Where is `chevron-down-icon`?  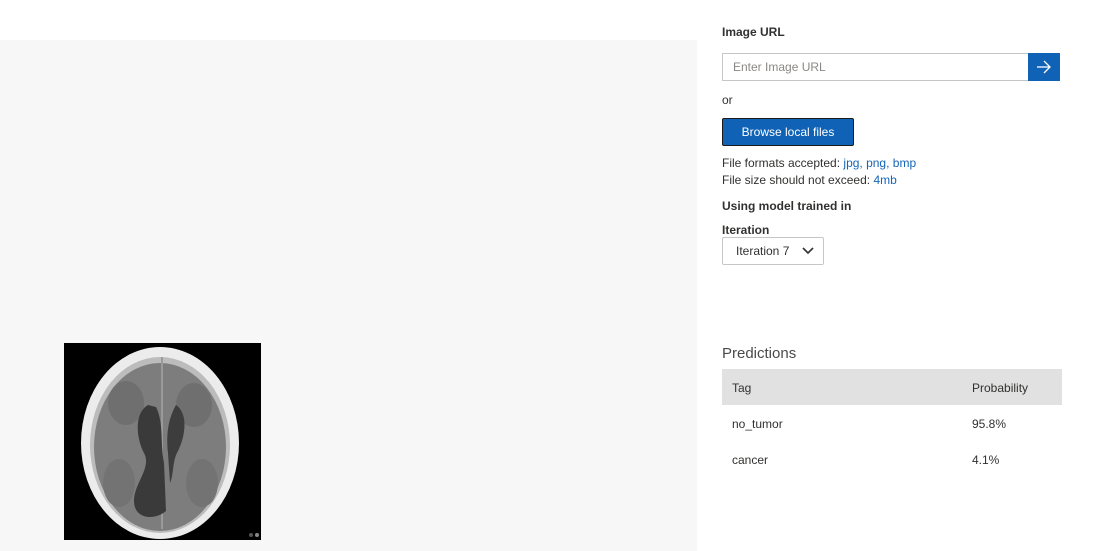
chevron-down-icon is located at coordinates (808, 251).